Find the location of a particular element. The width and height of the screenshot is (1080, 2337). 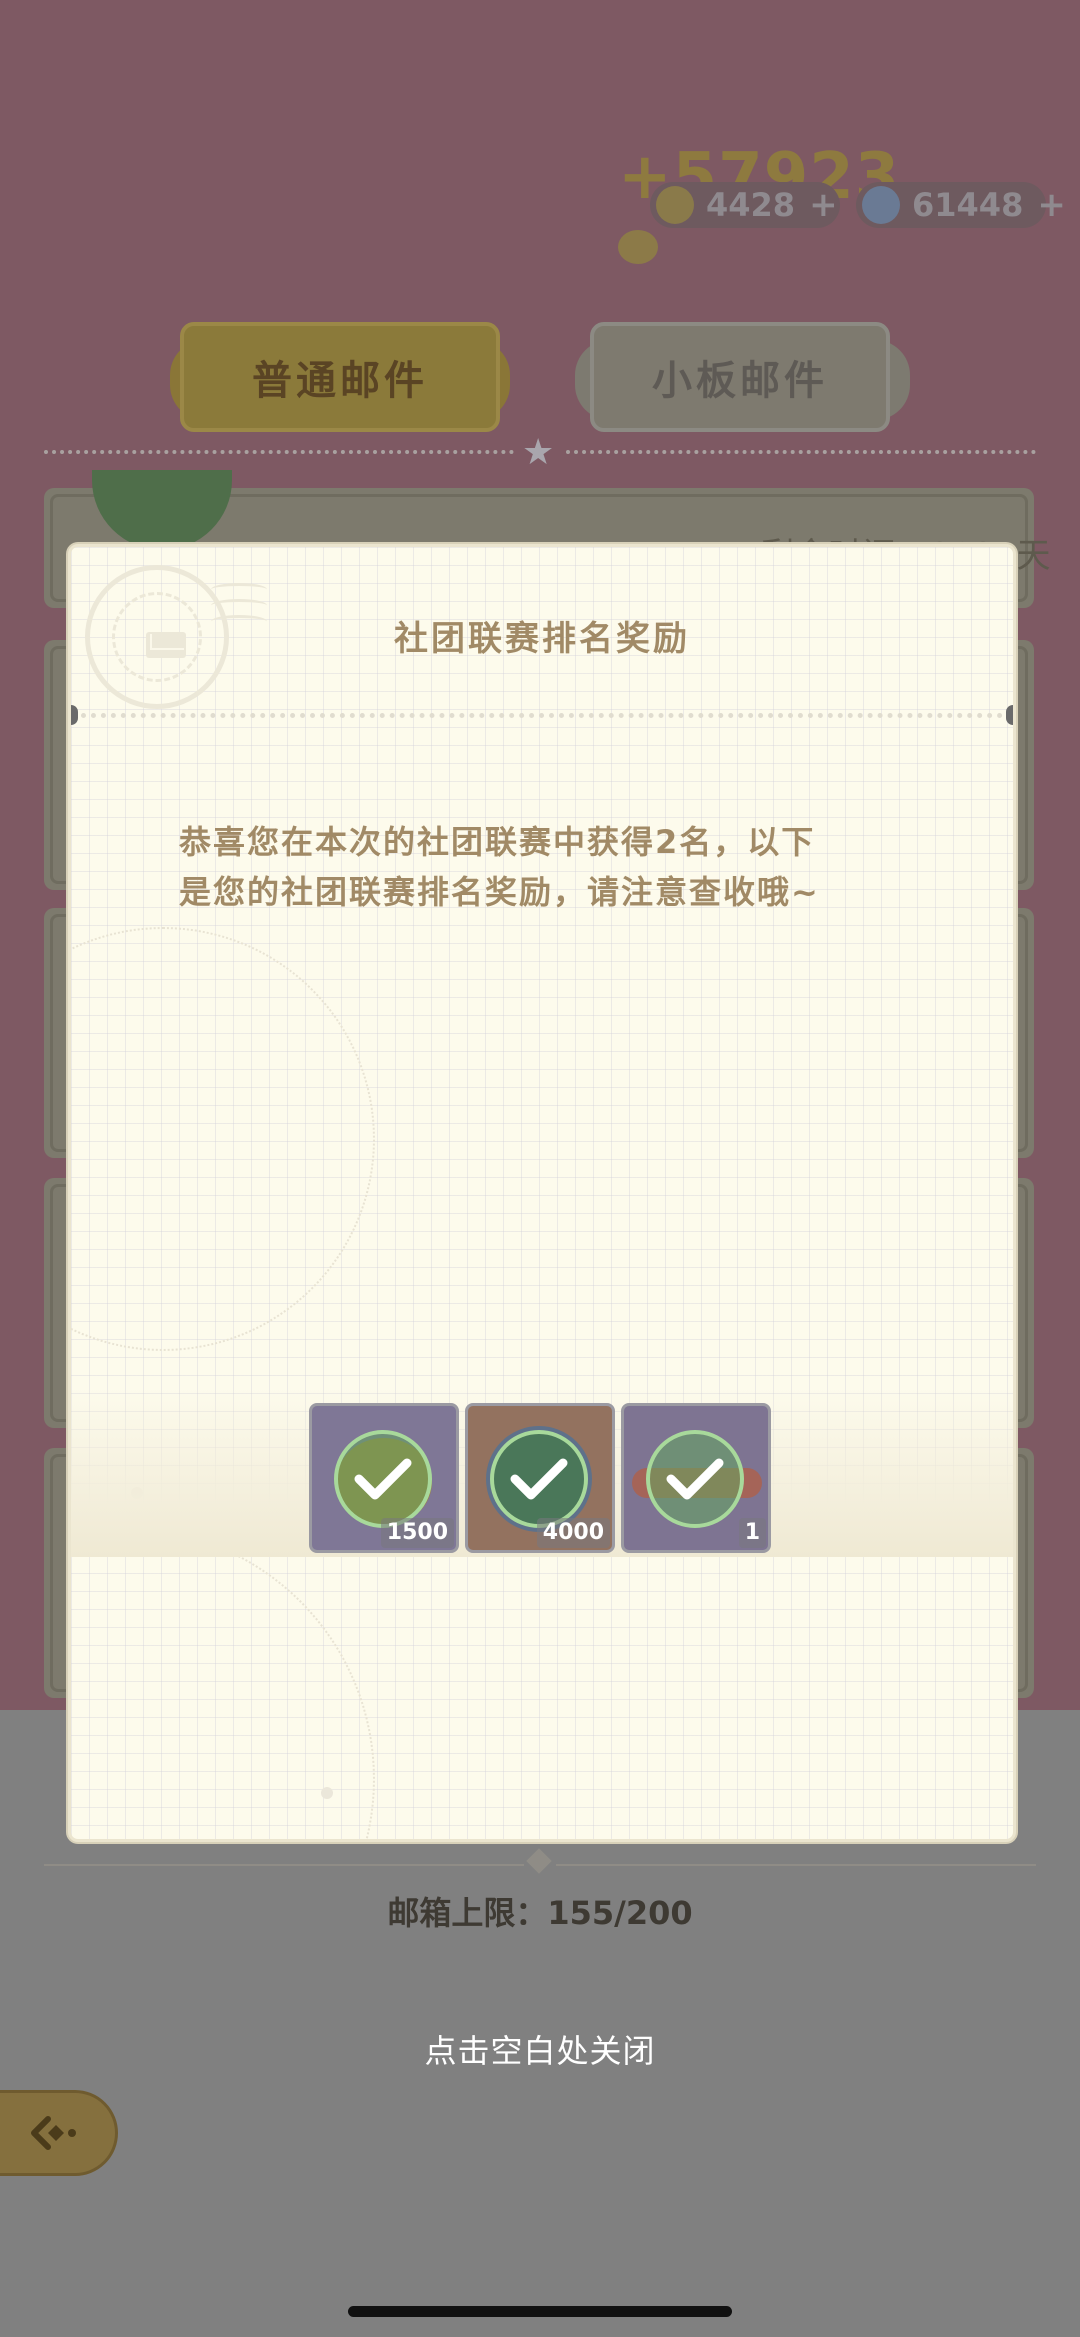

reward-quantity: 1500 is located at coordinates (417, 1533).